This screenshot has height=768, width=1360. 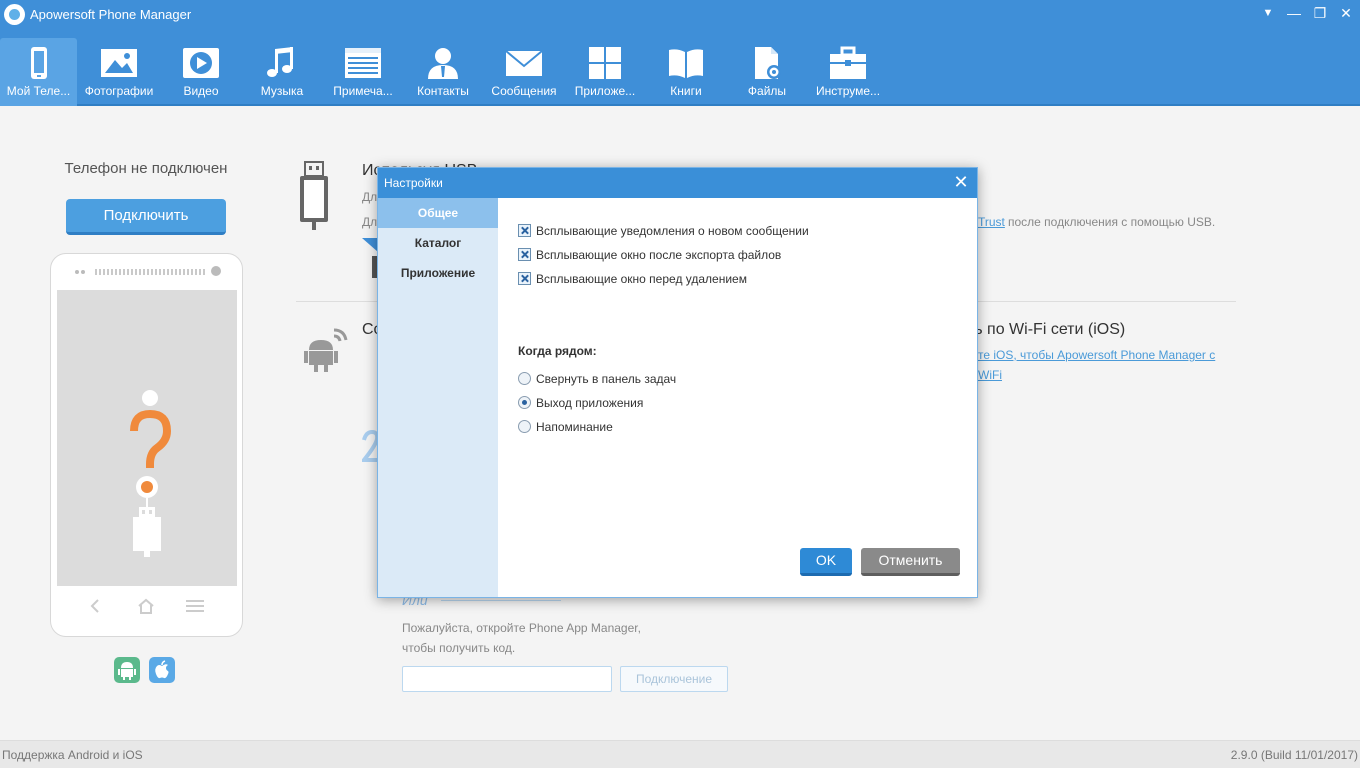 What do you see at coordinates (991, 222) in the screenshot?
I see `trust-link: Trust` at bounding box center [991, 222].